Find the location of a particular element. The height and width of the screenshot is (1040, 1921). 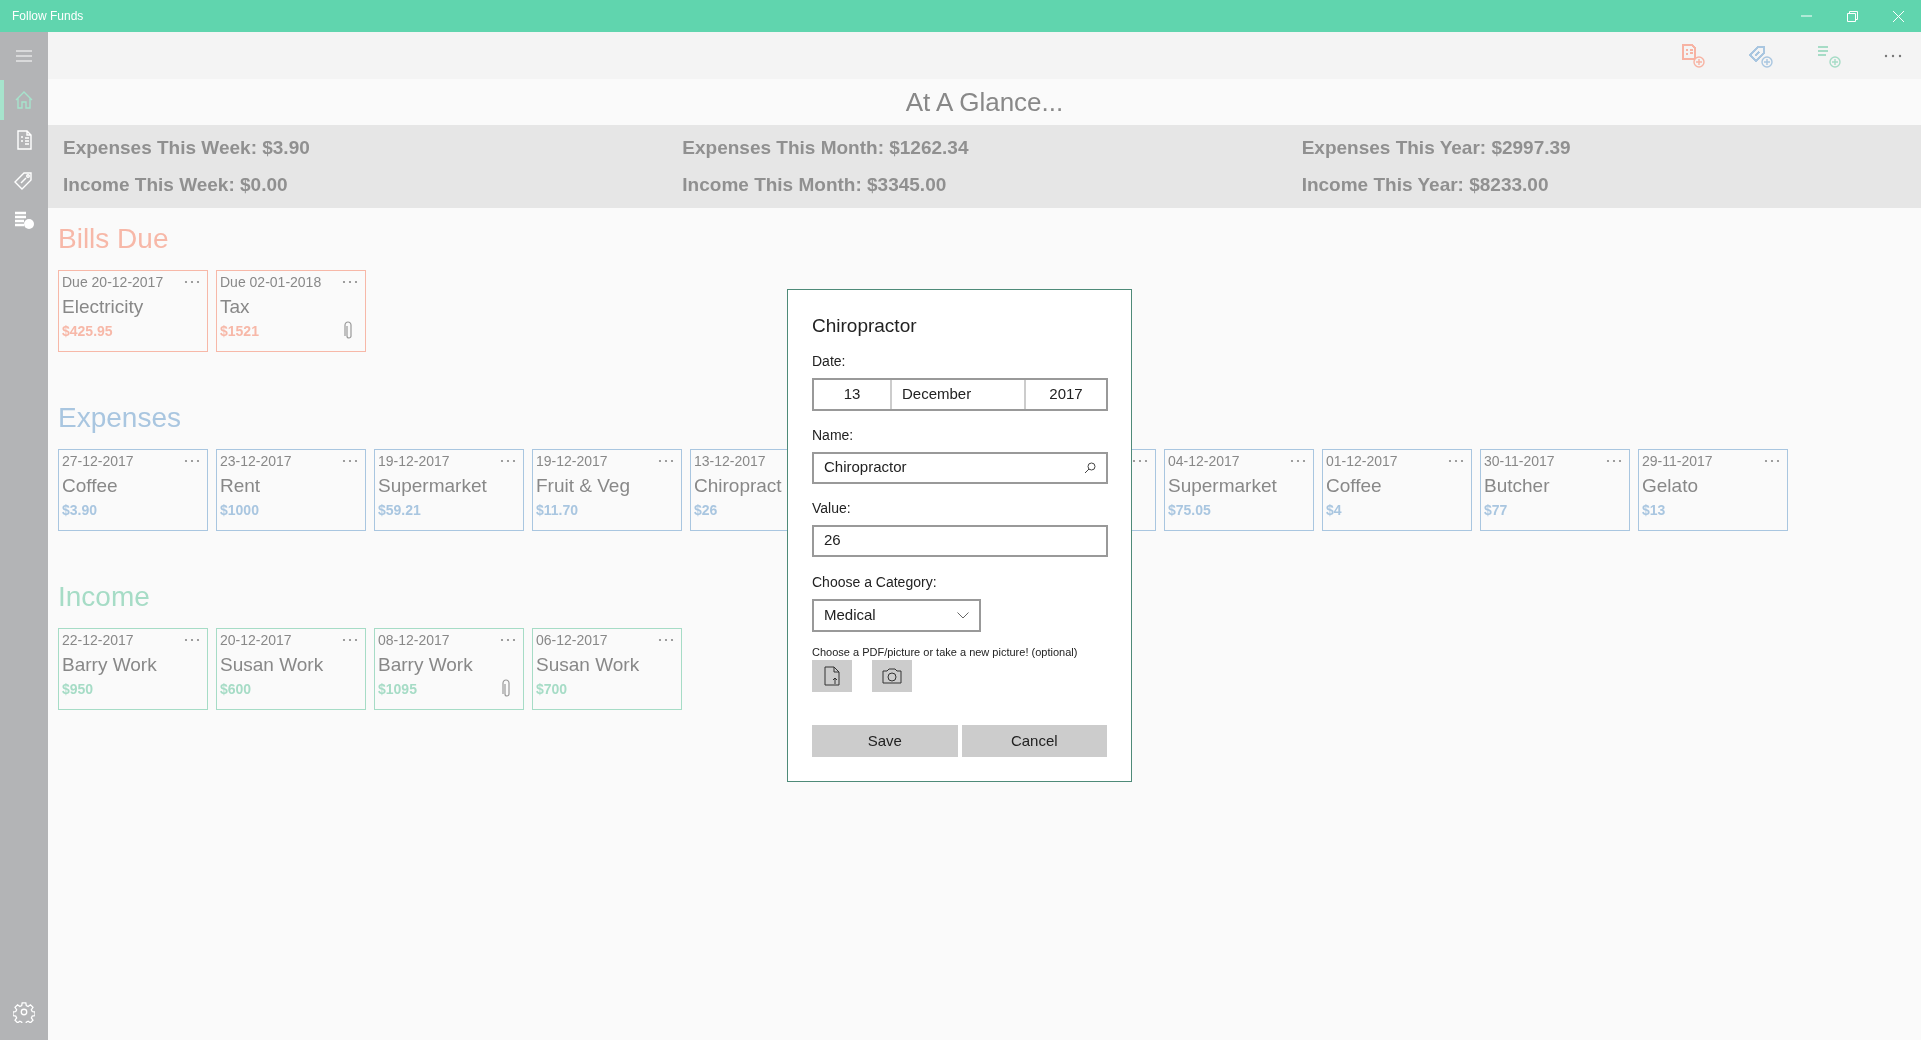

entry-name: Tax is located at coordinates (235, 307).